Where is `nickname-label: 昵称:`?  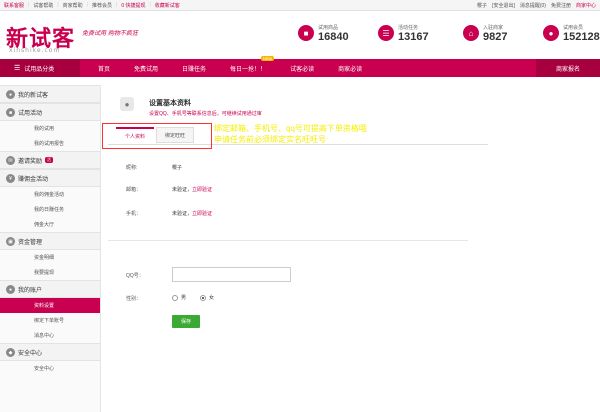
nickname-label: 昵称: is located at coordinates (132, 168).